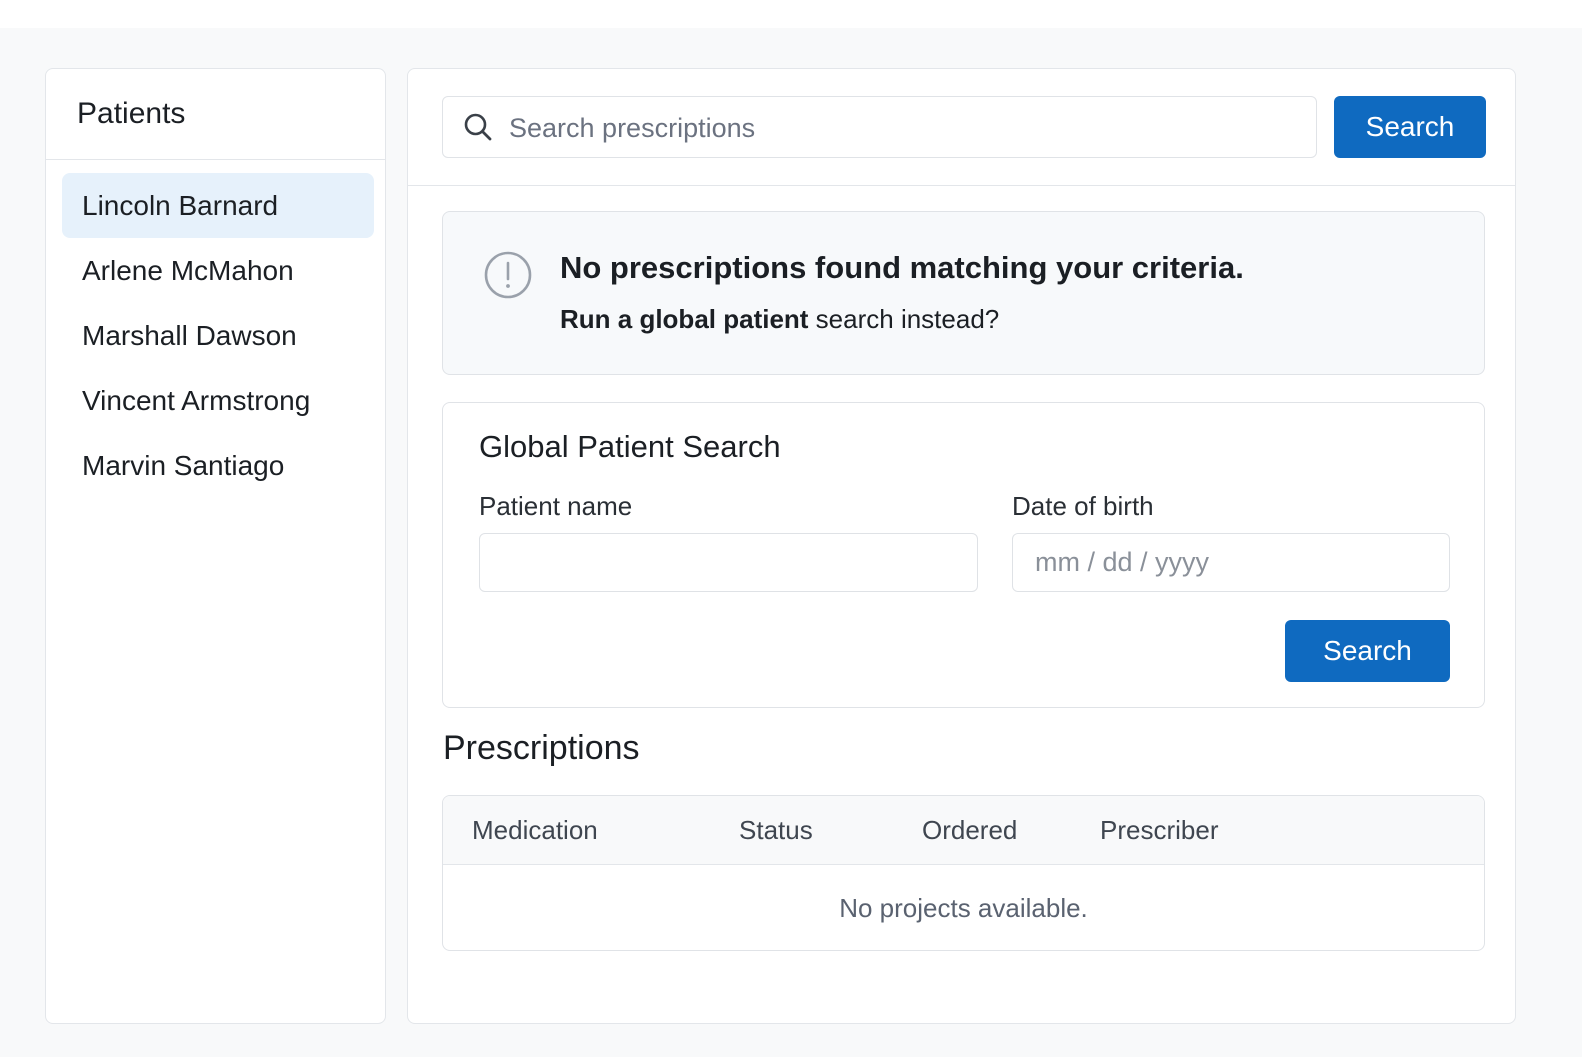 The image size is (1582, 1057). What do you see at coordinates (131, 113) in the screenshot?
I see `sidebar-title: Patients` at bounding box center [131, 113].